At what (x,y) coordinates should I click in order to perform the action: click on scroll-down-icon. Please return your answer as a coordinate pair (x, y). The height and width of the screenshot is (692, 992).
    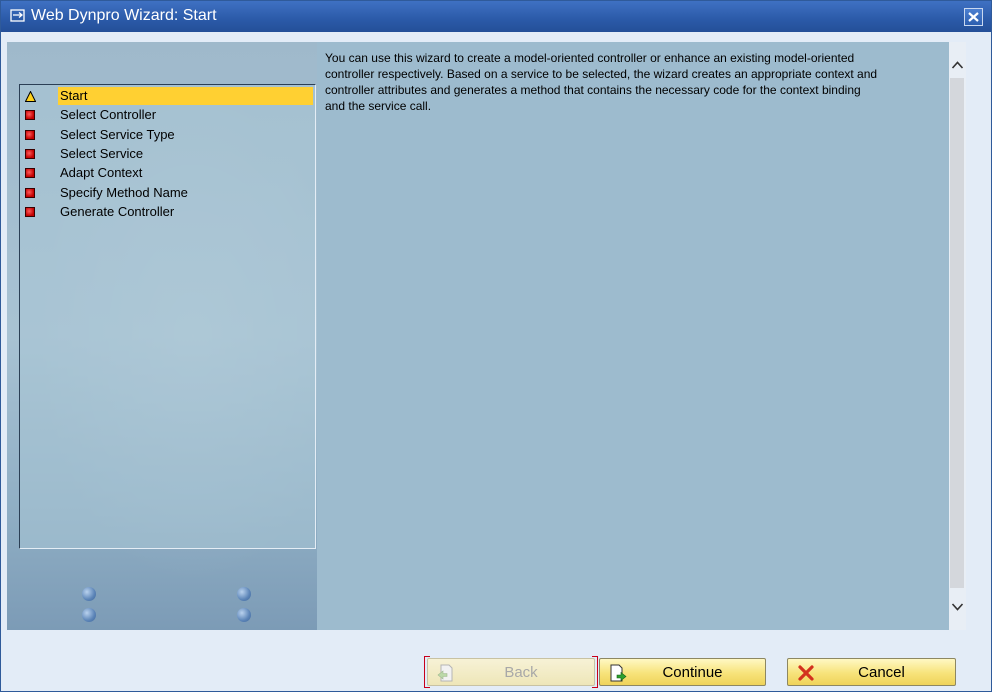
    Looking at the image, I should click on (957, 607).